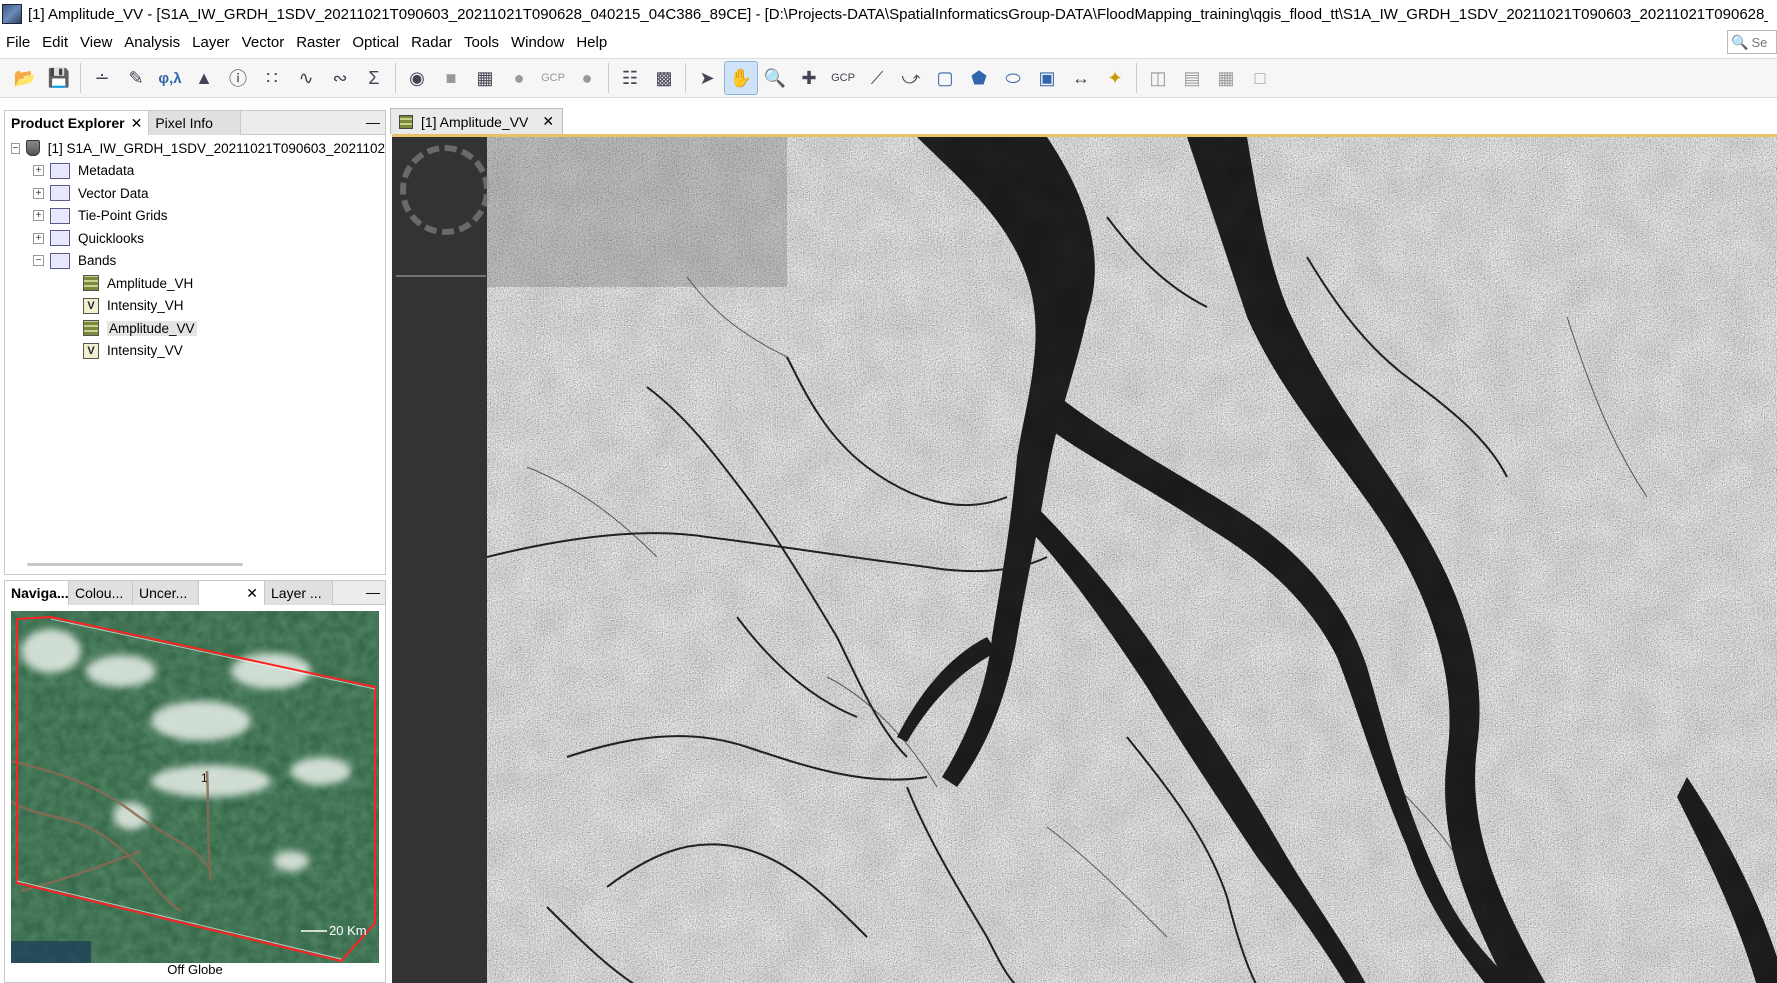 Image resolution: width=1777 pixels, height=983 pixels. I want to click on tile-horizontal-icon: ▤, so click(1192, 78).